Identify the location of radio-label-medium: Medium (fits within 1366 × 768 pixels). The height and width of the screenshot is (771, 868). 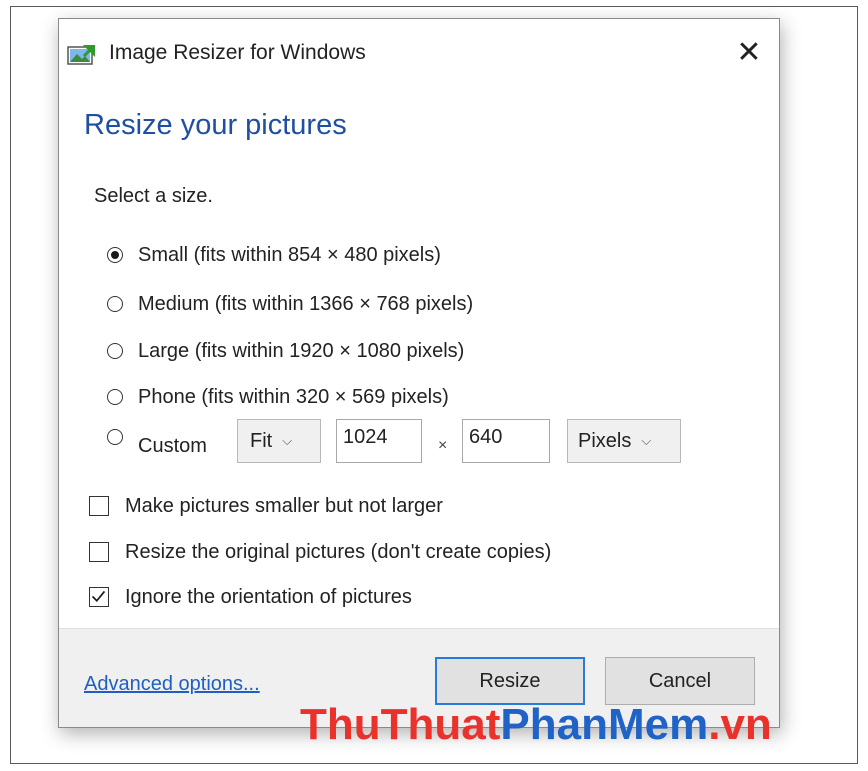
(306, 303).